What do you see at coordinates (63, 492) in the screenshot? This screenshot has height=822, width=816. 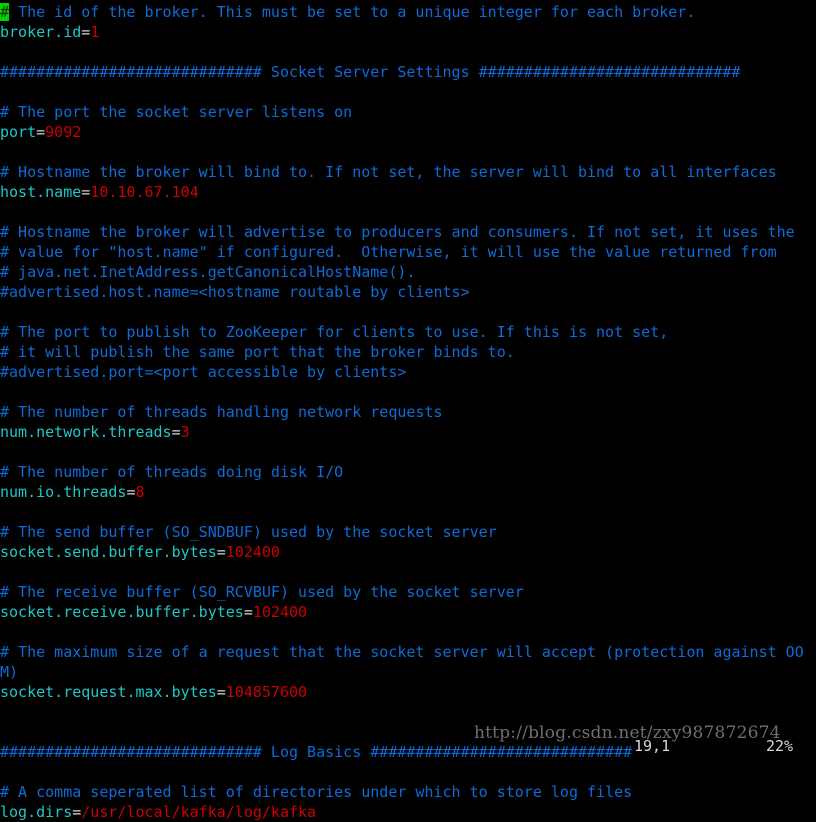 I see `config-key: num.io.threads` at bounding box center [63, 492].